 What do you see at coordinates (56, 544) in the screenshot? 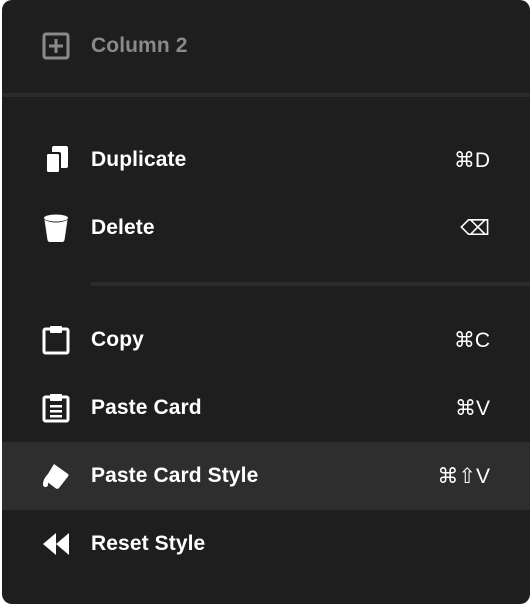
I see `rewind-icon` at bounding box center [56, 544].